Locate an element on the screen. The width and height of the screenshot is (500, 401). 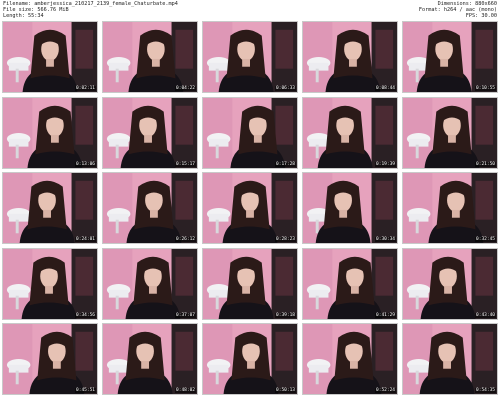
video-thumbnail: 0:39:18 is located at coordinates (250, 283).